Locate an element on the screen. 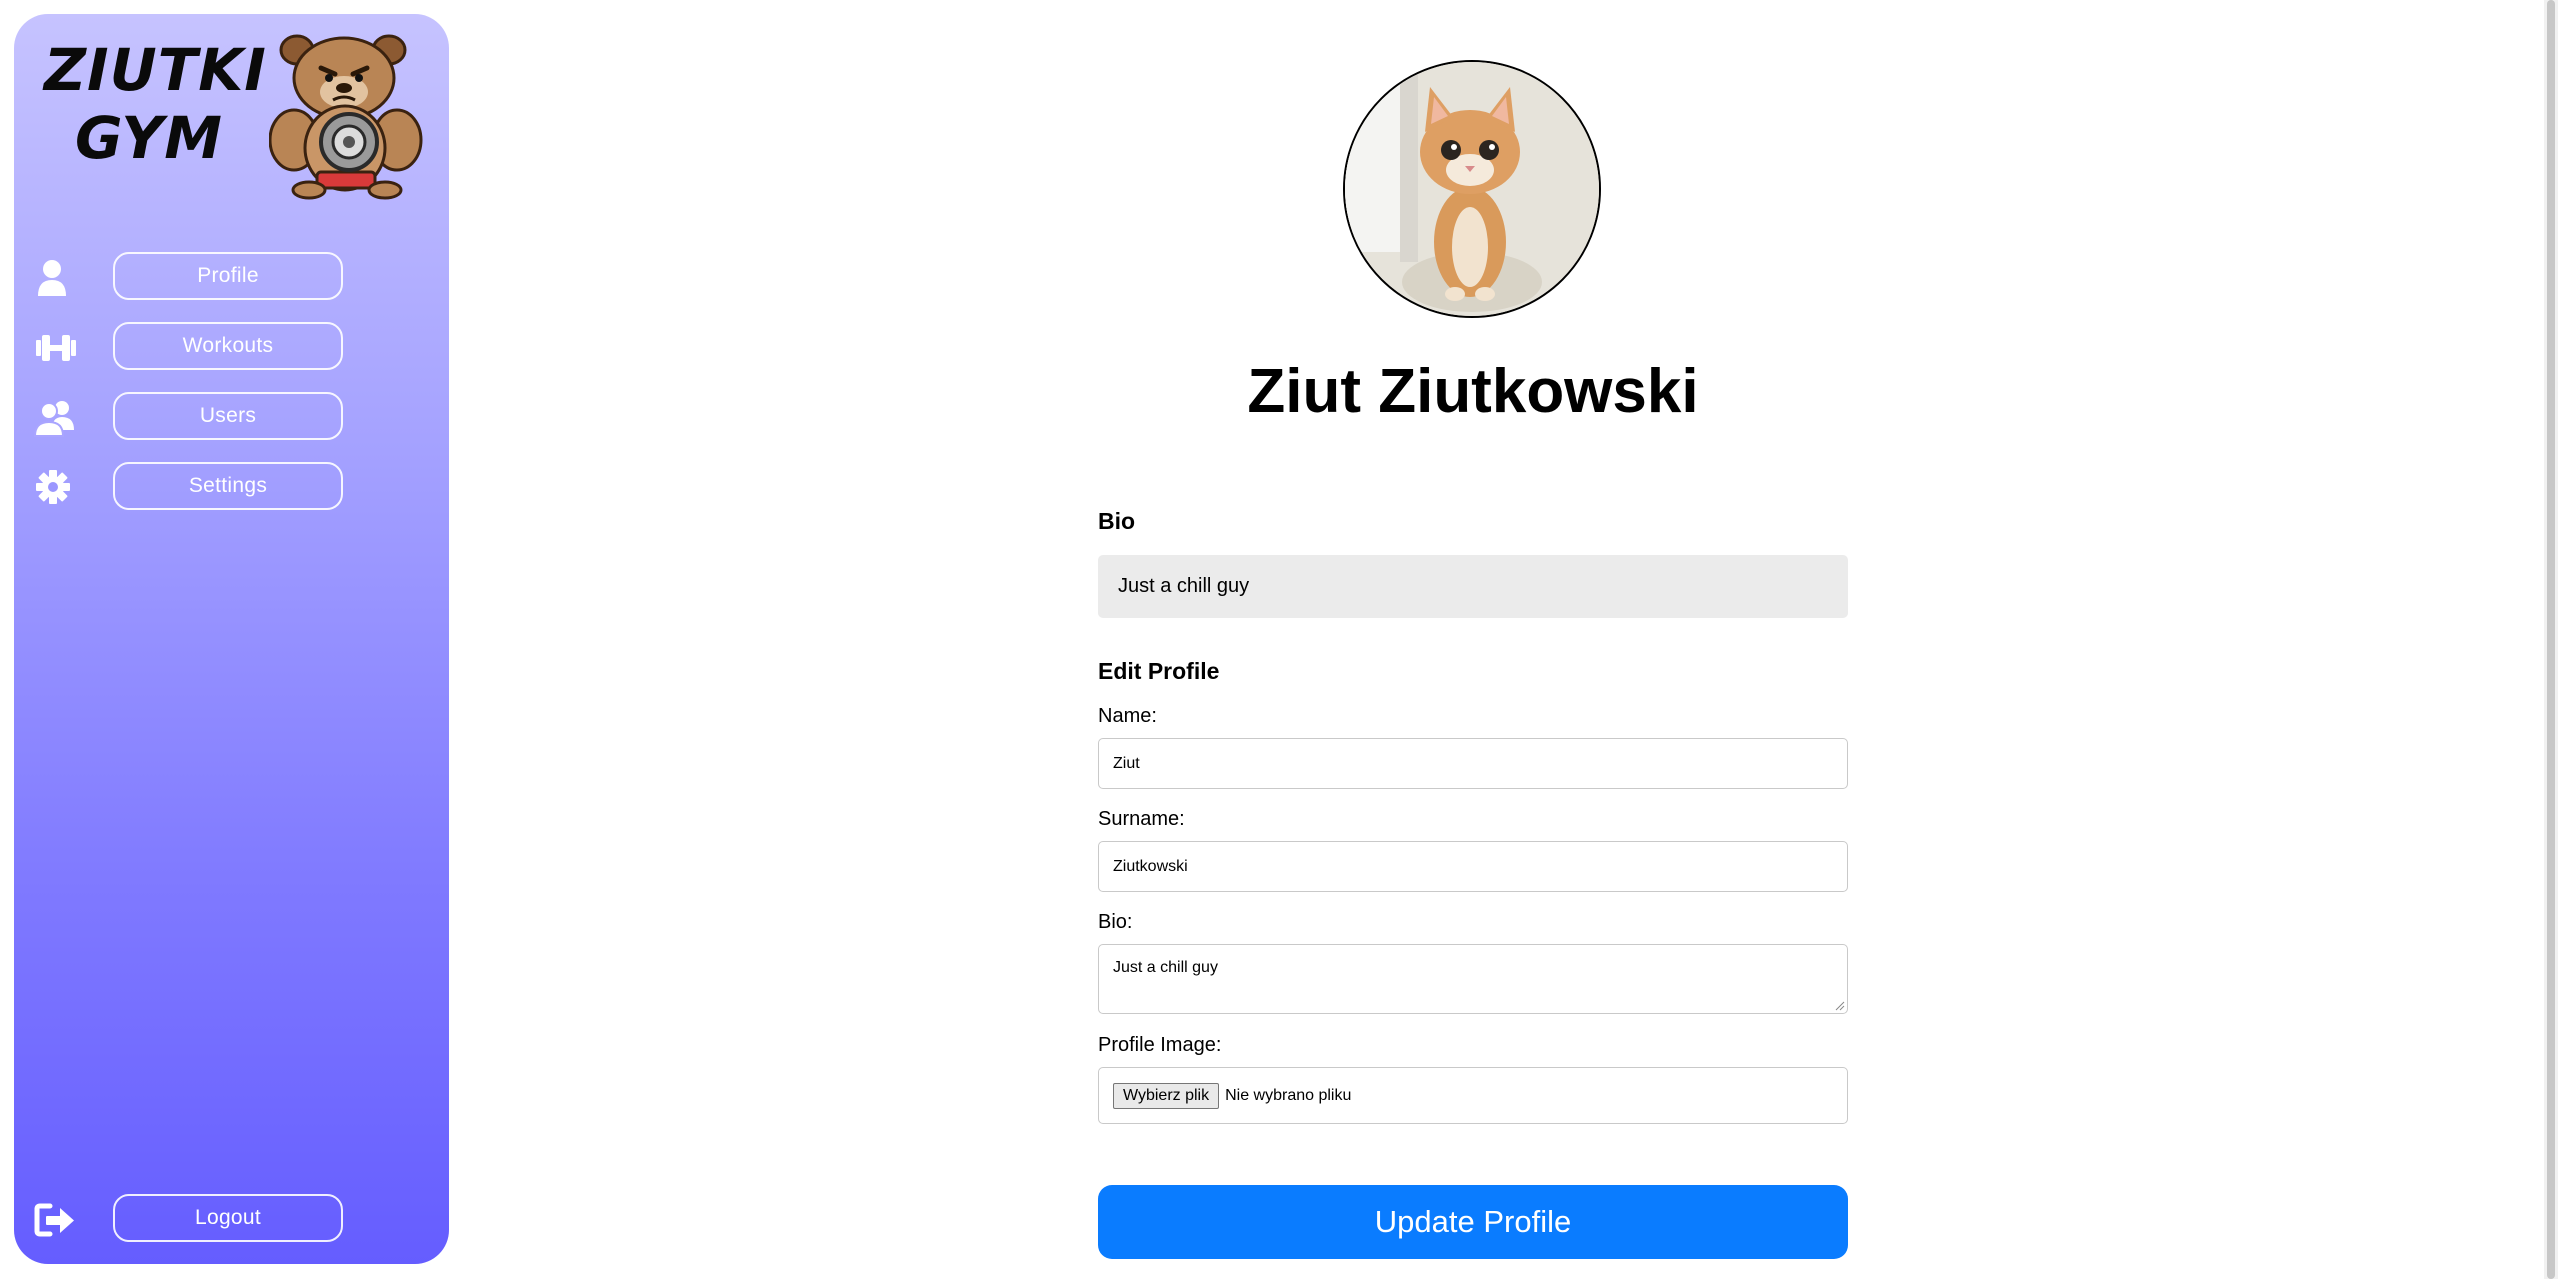  scrollbar is located at coordinates (2551, 639).